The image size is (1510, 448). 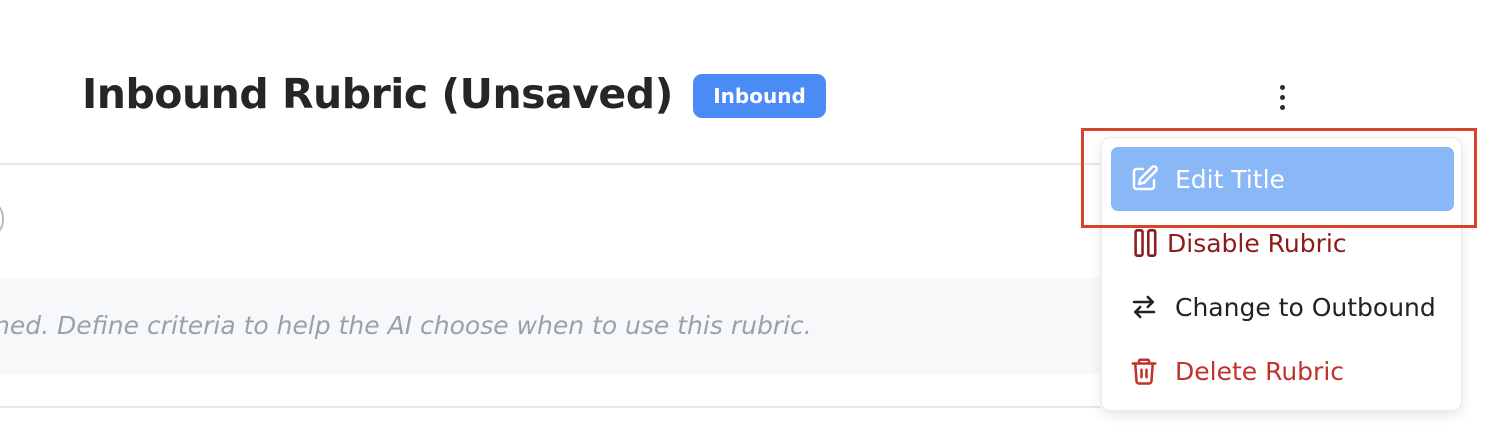 What do you see at coordinates (1144, 371) in the screenshot?
I see `trash-icon` at bounding box center [1144, 371].